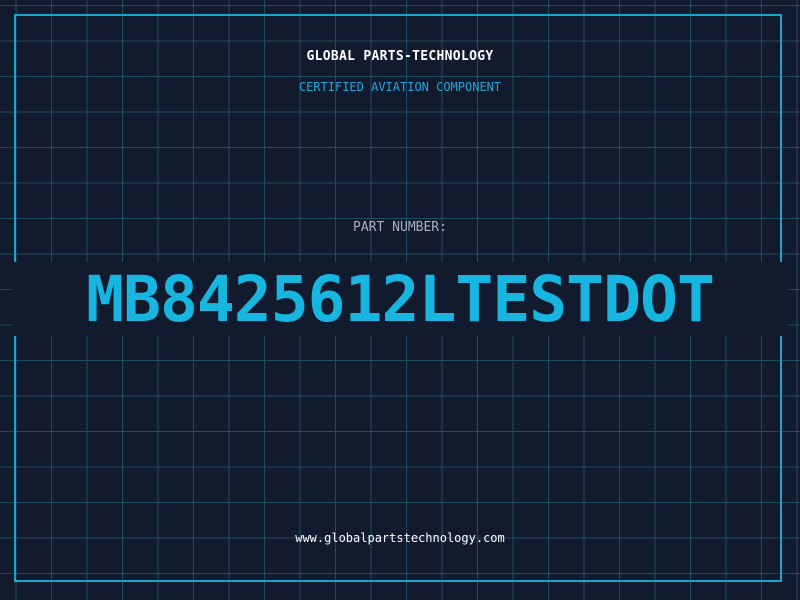  Describe the element at coordinates (400, 87) in the screenshot. I see `brand-subtitle: CERTIFIED AVIATION COMPONENT` at that location.